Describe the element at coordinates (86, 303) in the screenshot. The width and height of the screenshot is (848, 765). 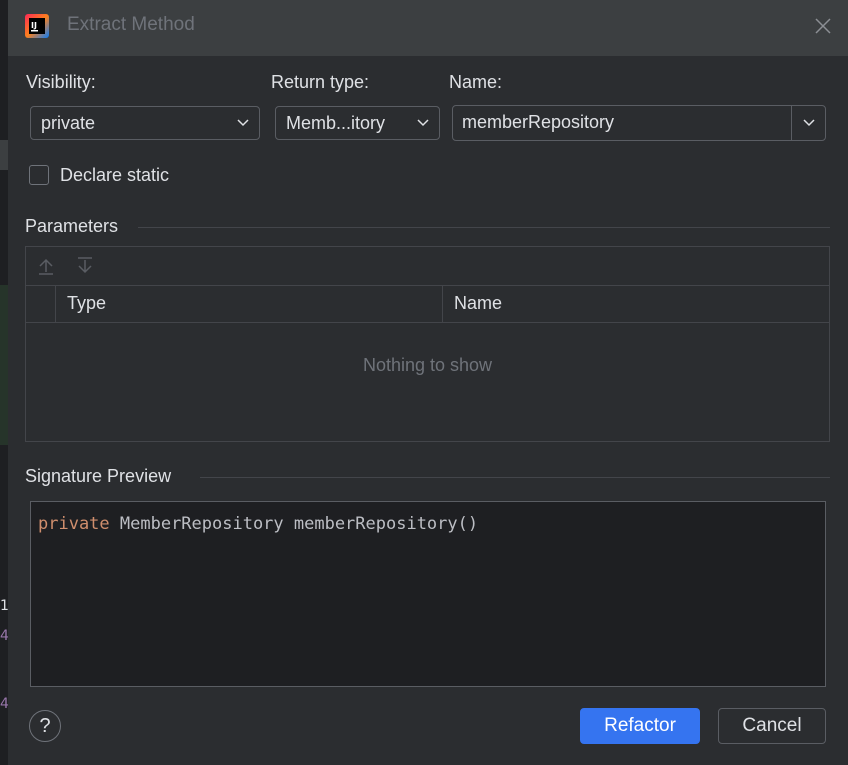
I see `column-header-type: Type` at that location.